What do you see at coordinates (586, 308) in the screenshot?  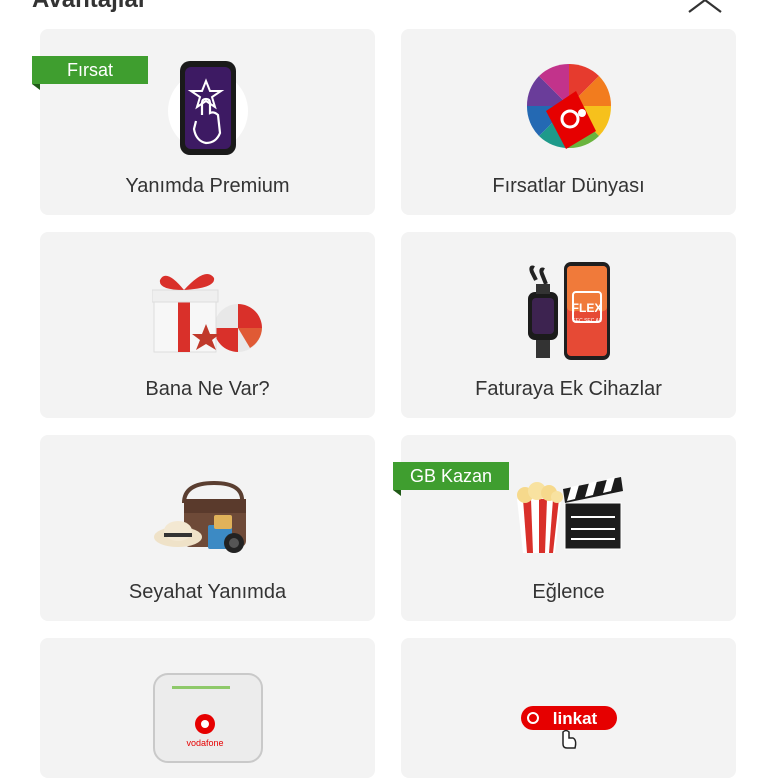 I see `svg-text: FLEX` at bounding box center [586, 308].